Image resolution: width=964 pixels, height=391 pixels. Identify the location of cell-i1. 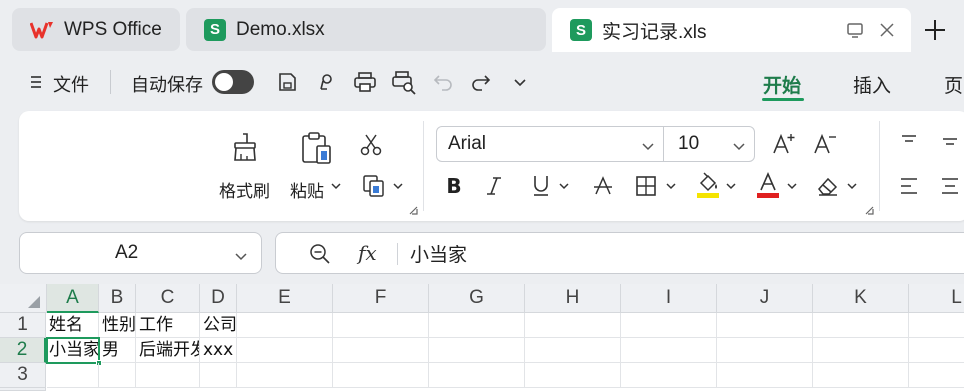
(669, 325).